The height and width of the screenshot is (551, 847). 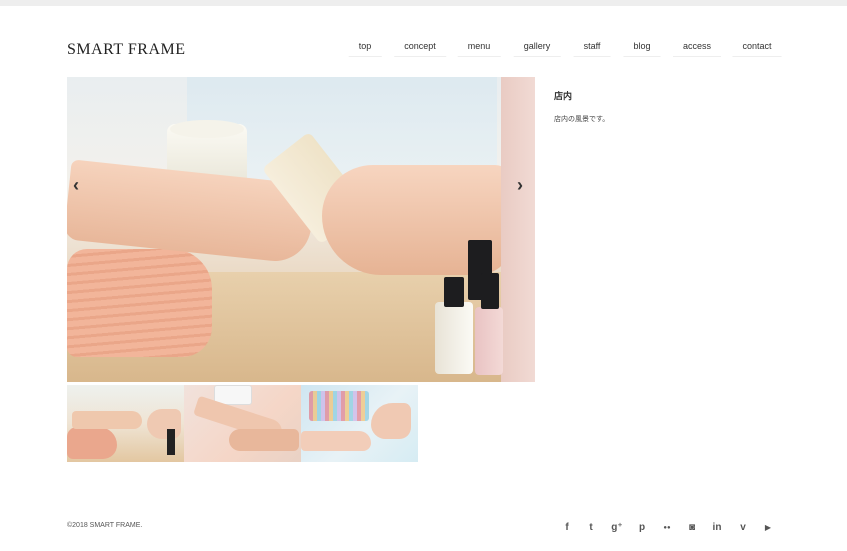 What do you see at coordinates (420, 49) in the screenshot?
I see `nav-item-concept: concept` at bounding box center [420, 49].